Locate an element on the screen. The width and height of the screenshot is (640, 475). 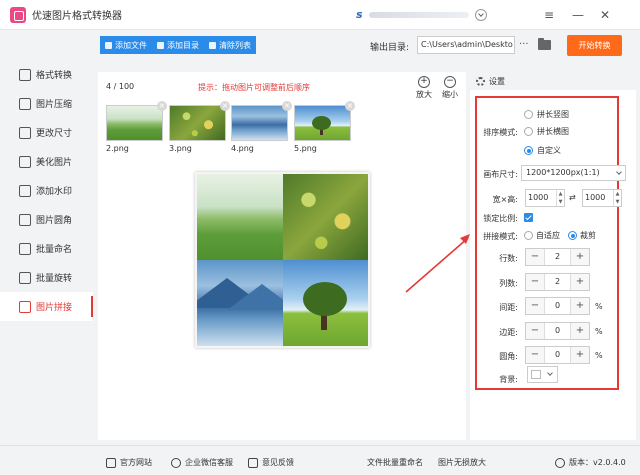
sort-vertical-radio is located at coordinates (528, 114).